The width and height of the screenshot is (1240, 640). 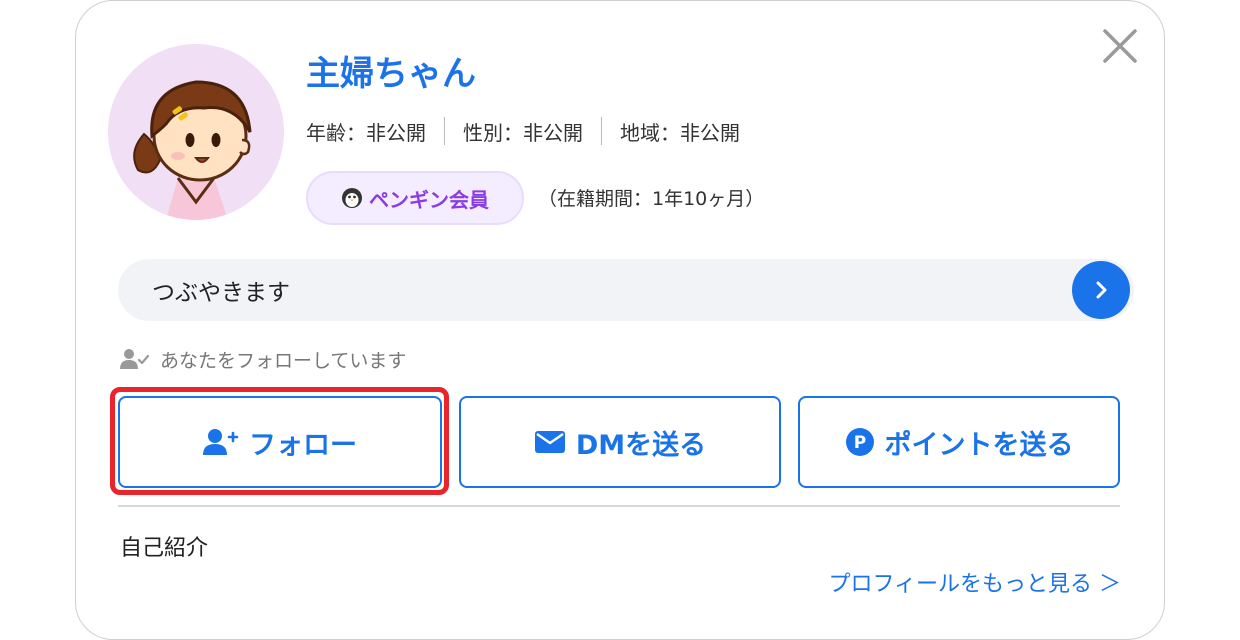 I want to click on follow-status: あなたをフォローしています, so click(x=263, y=359).